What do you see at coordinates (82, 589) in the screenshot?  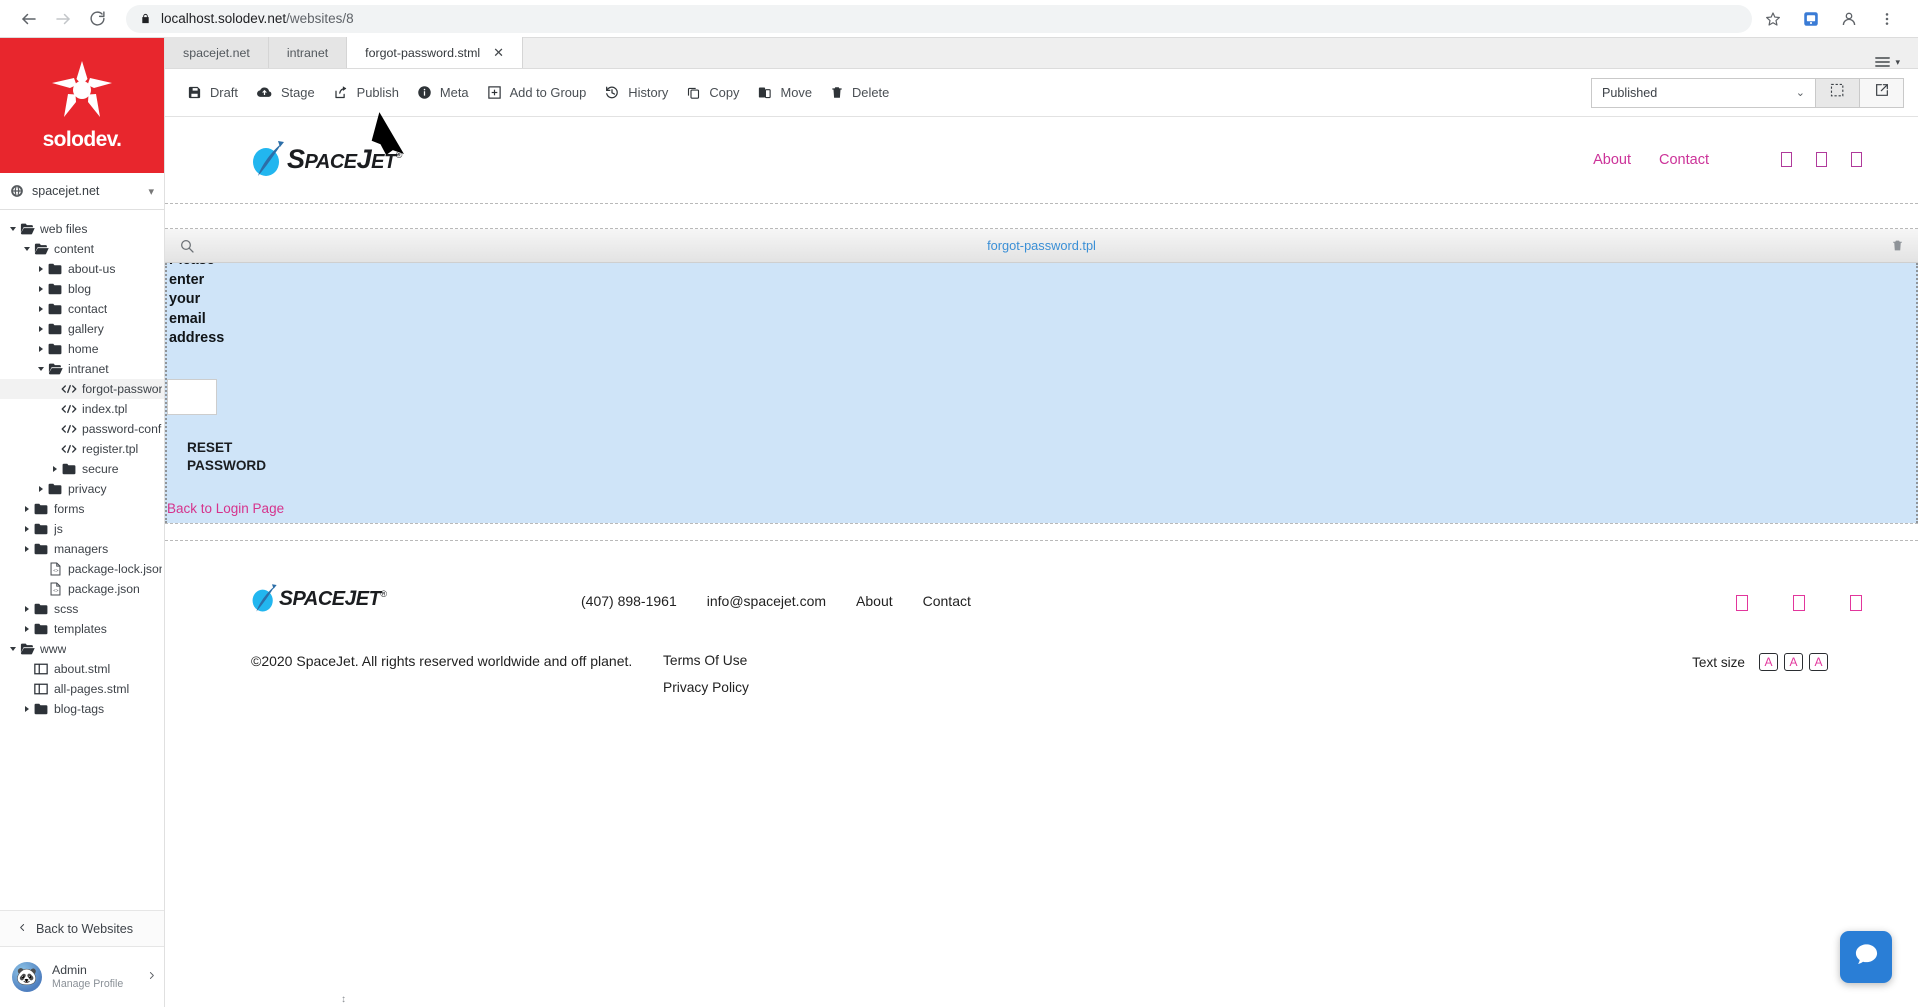 I see `tree-item-package-json: <> package.json` at bounding box center [82, 589].